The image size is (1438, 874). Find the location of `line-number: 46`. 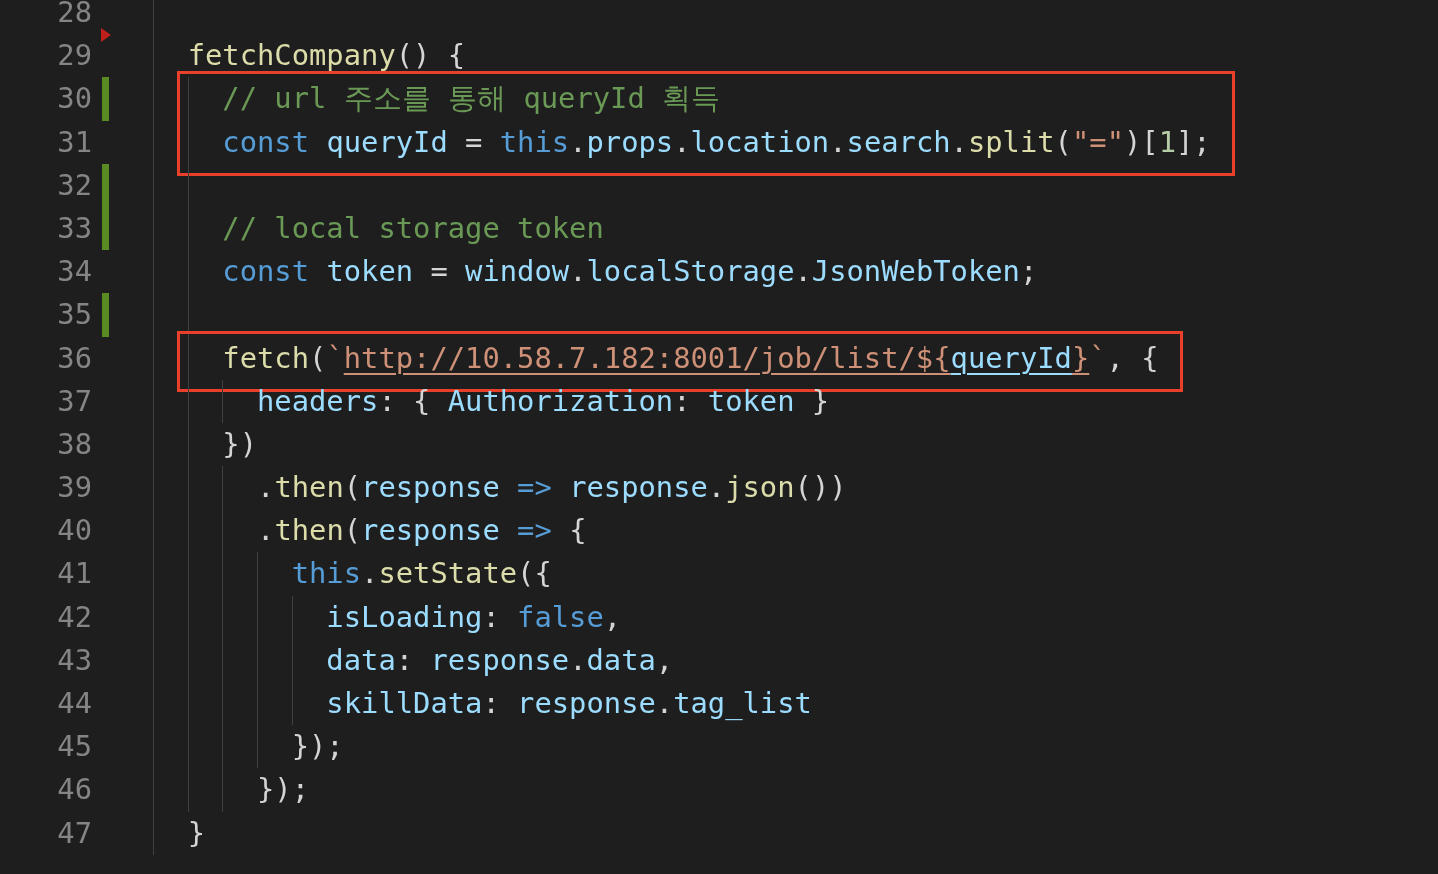

line-number: 46 is located at coordinates (74, 790).